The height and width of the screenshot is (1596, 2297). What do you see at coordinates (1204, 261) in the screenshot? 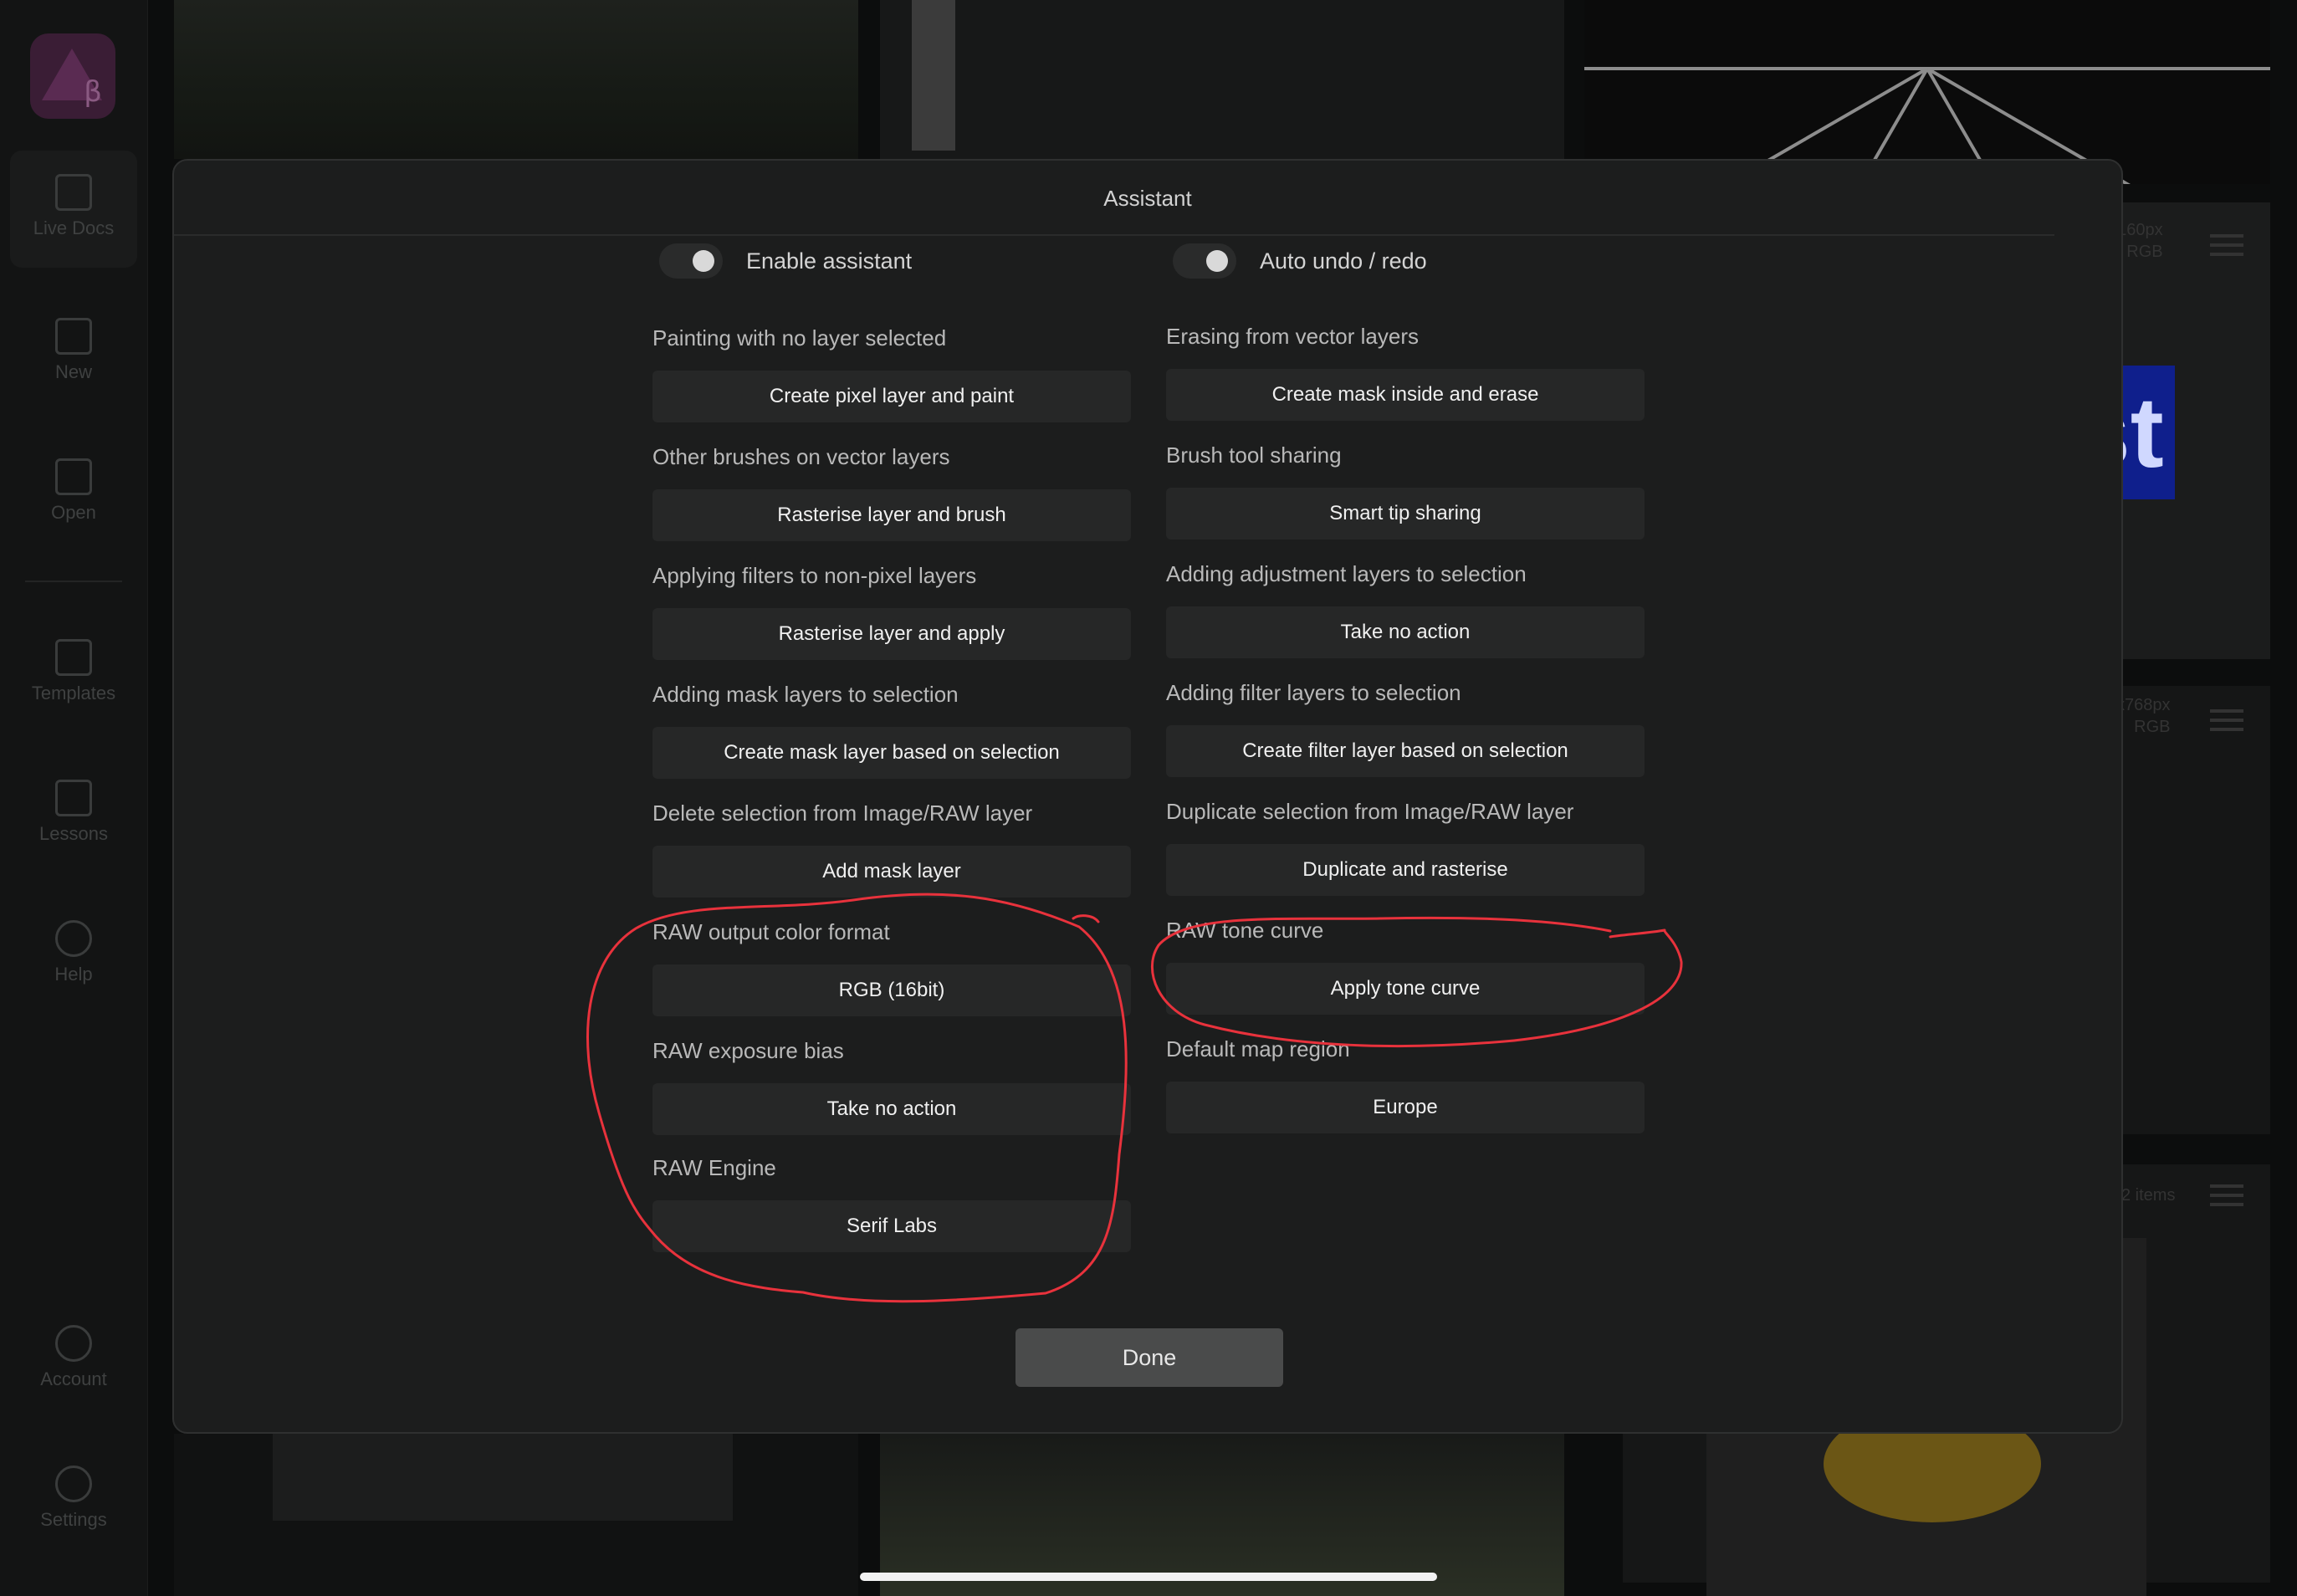
I see `auto-undo-toggle` at bounding box center [1204, 261].